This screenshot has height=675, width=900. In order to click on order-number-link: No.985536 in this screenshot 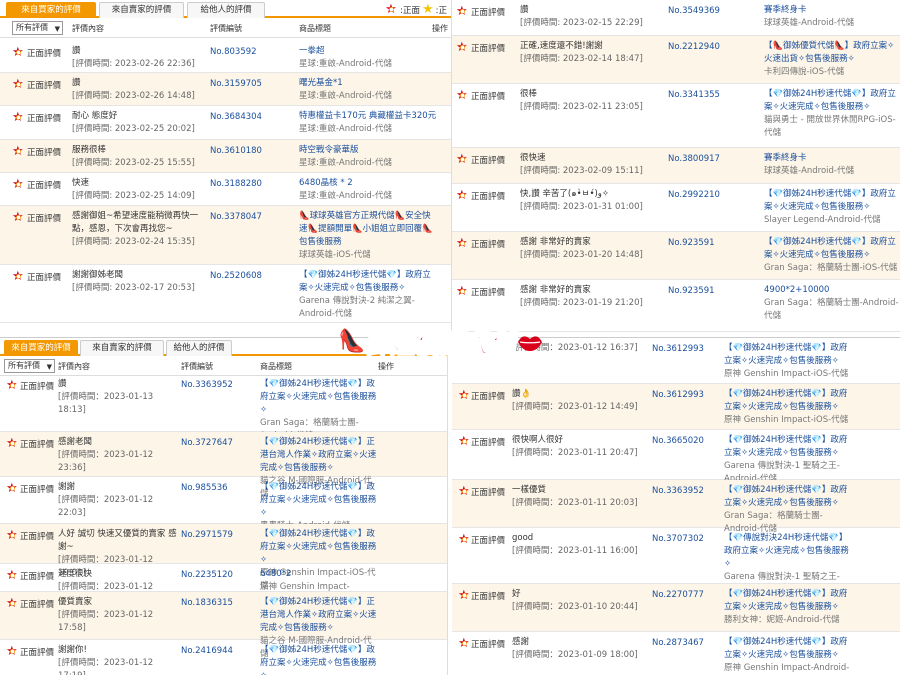, I will do `click(204, 488)`.